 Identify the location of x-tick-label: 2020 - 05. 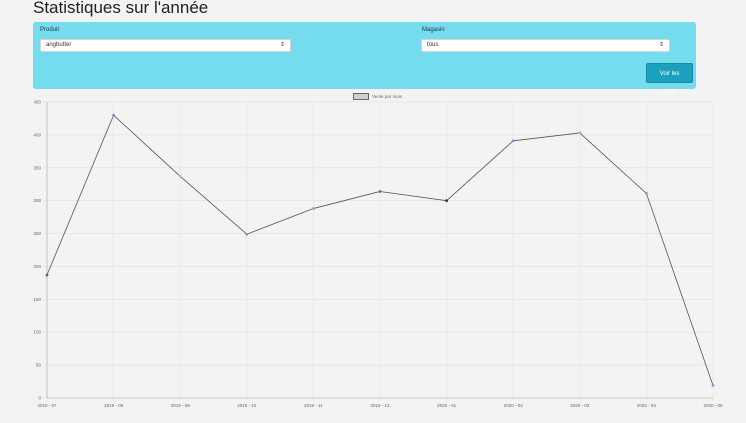
(713, 405).